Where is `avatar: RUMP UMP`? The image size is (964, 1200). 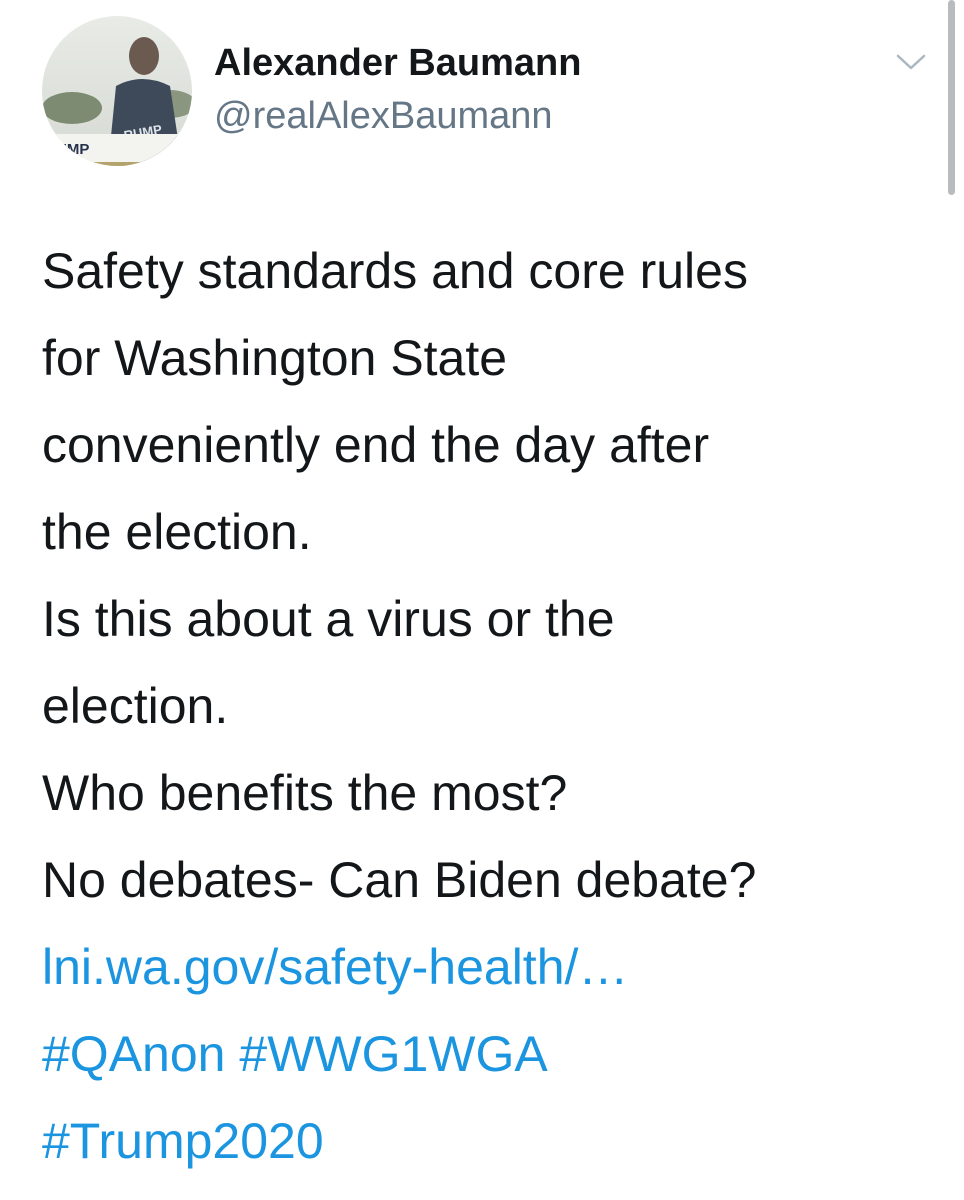 avatar: RUMP UMP is located at coordinates (117, 91).